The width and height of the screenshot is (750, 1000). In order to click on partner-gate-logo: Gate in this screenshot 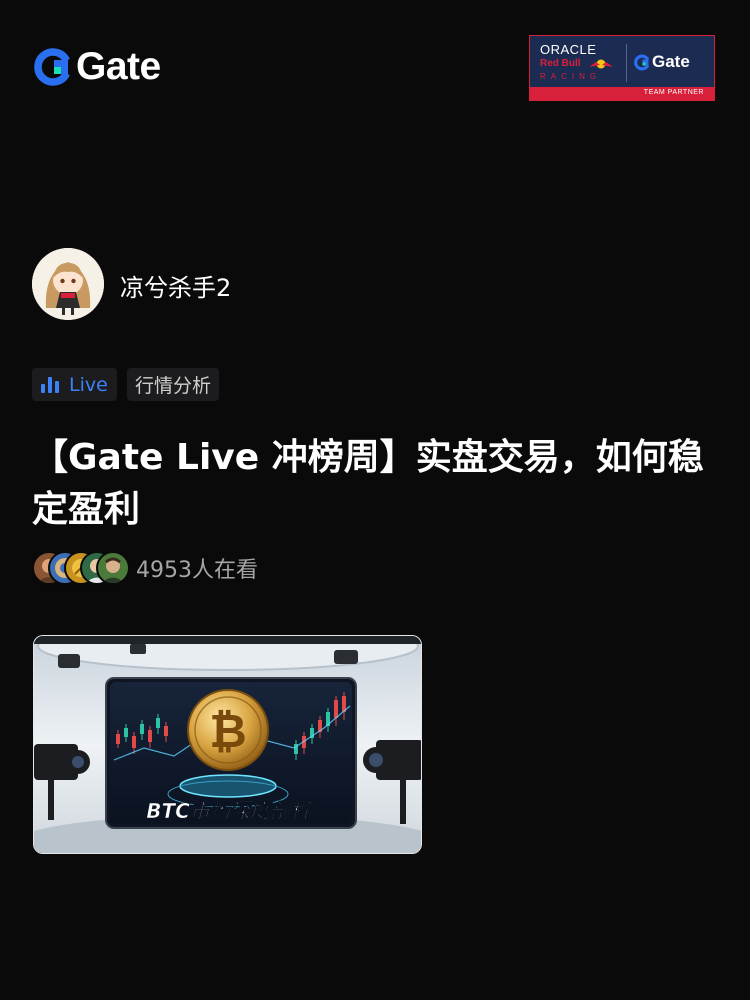, I will do `click(662, 62)`.